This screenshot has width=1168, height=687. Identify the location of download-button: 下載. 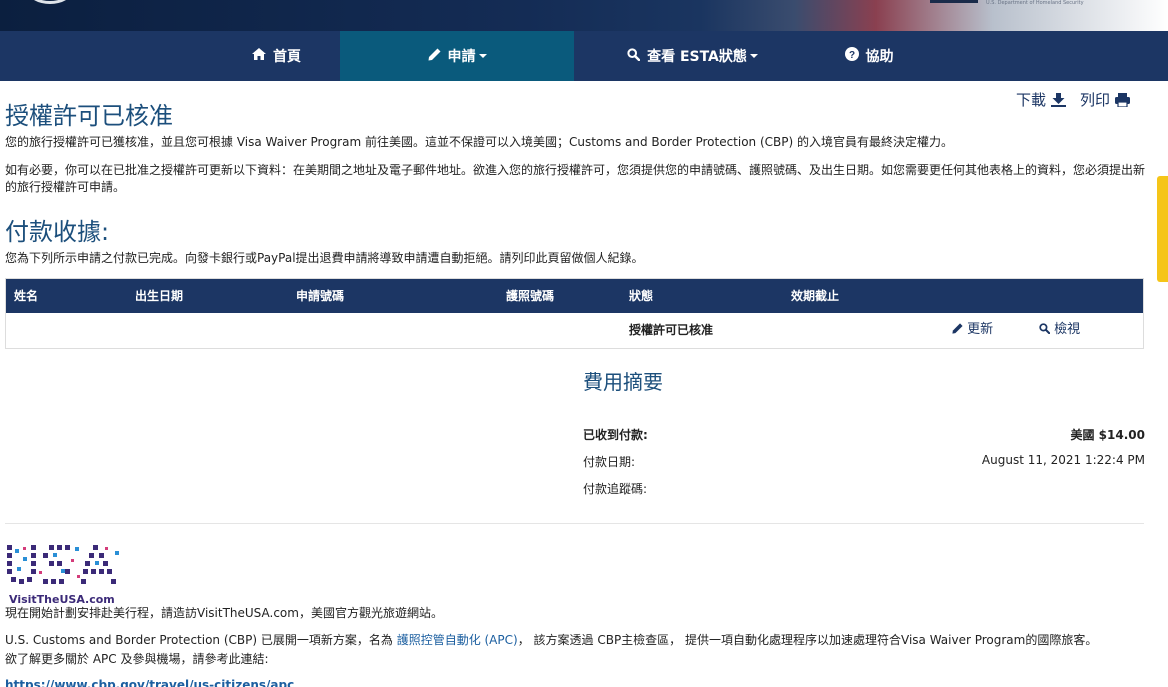
(1041, 99).